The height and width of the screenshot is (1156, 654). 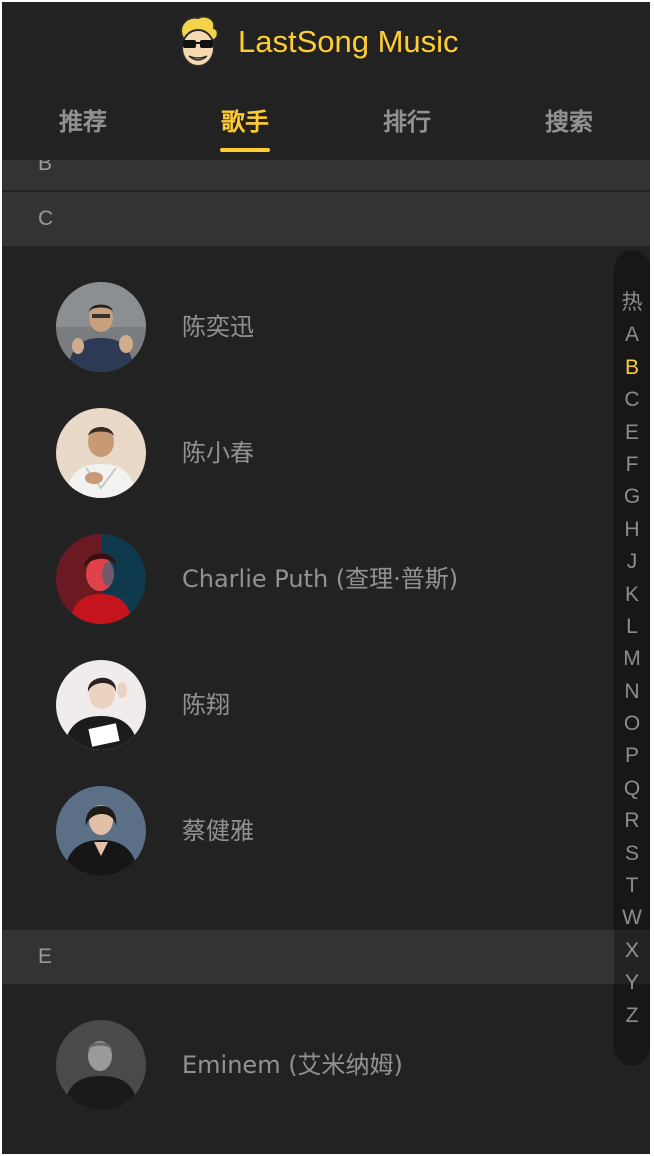 What do you see at coordinates (326, 219) in the screenshot?
I see `group-title-c: C` at bounding box center [326, 219].